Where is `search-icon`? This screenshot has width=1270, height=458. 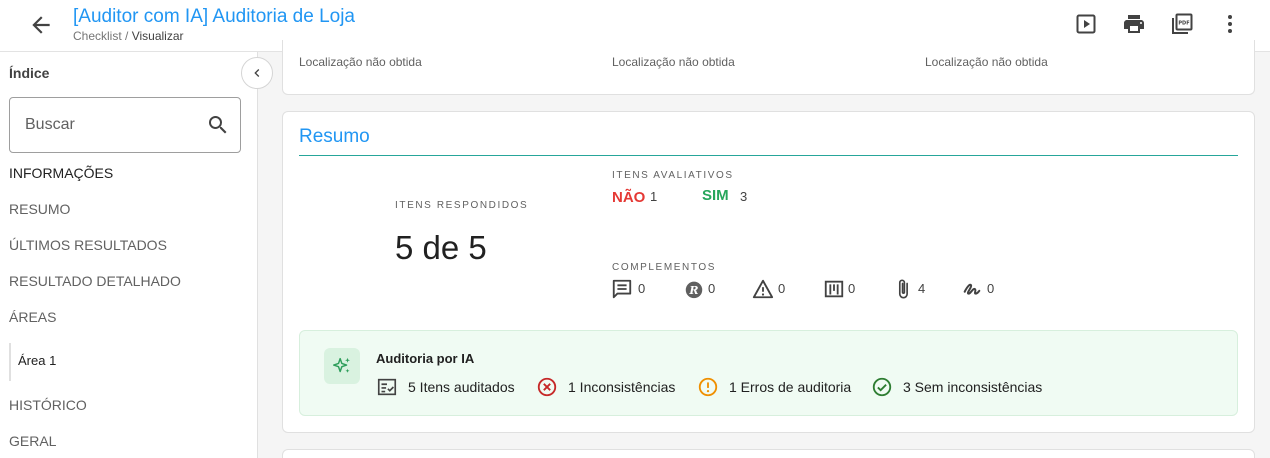 search-icon is located at coordinates (218, 125).